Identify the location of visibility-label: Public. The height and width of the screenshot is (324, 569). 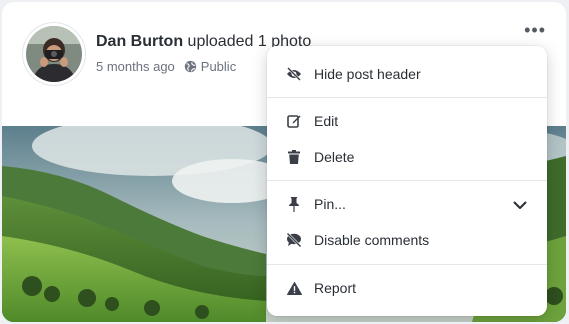
(218, 66).